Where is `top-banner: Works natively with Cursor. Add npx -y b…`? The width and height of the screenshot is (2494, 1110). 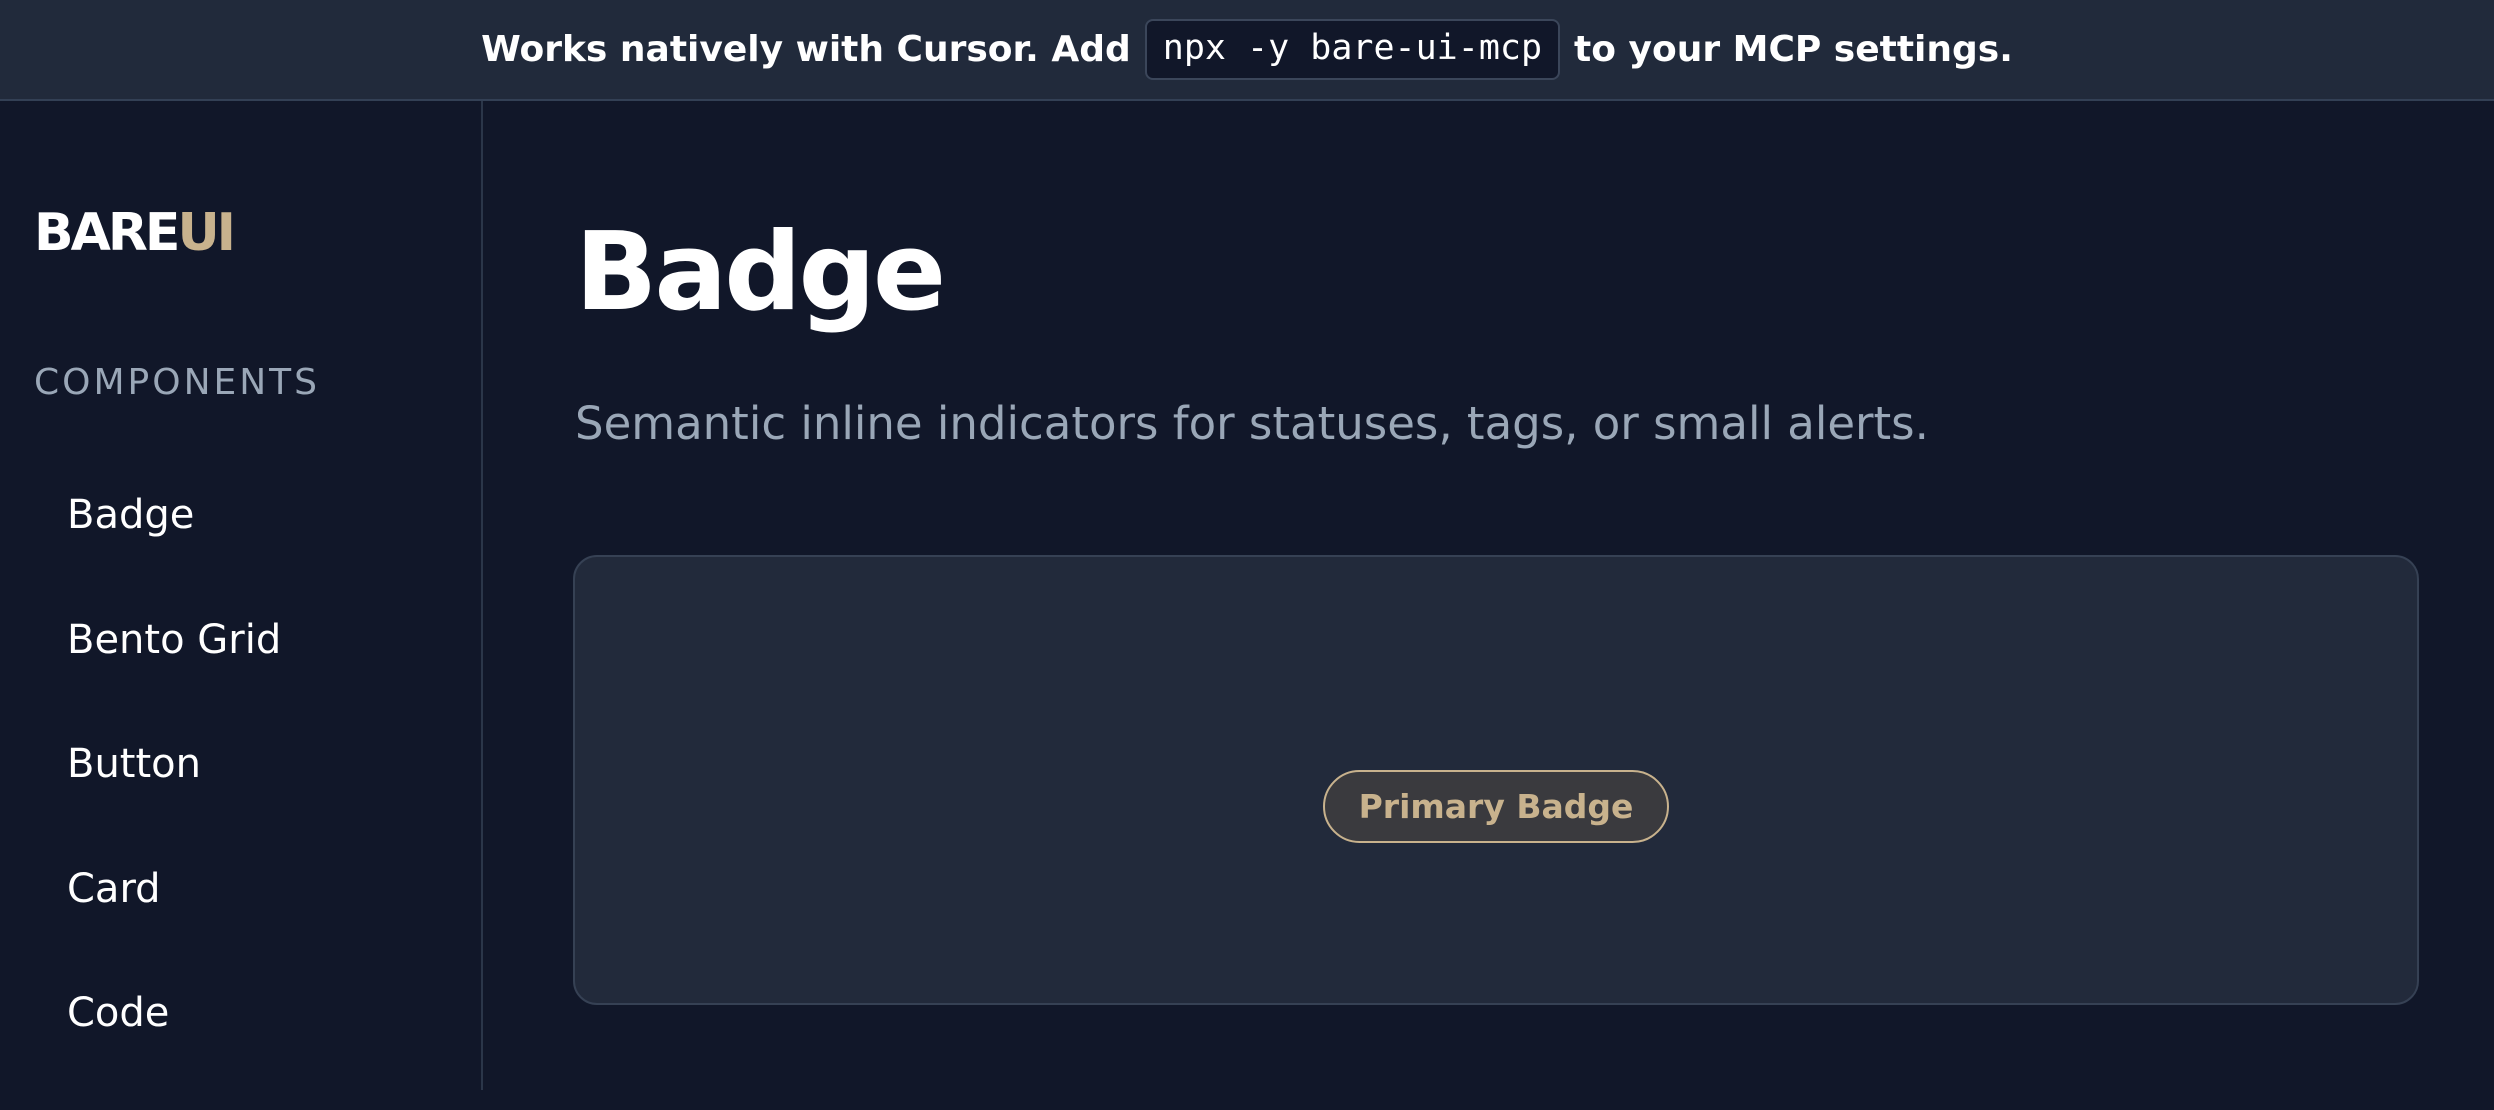
top-banner: Works natively with Cursor. Add npx -y b… is located at coordinates (1247, 50).